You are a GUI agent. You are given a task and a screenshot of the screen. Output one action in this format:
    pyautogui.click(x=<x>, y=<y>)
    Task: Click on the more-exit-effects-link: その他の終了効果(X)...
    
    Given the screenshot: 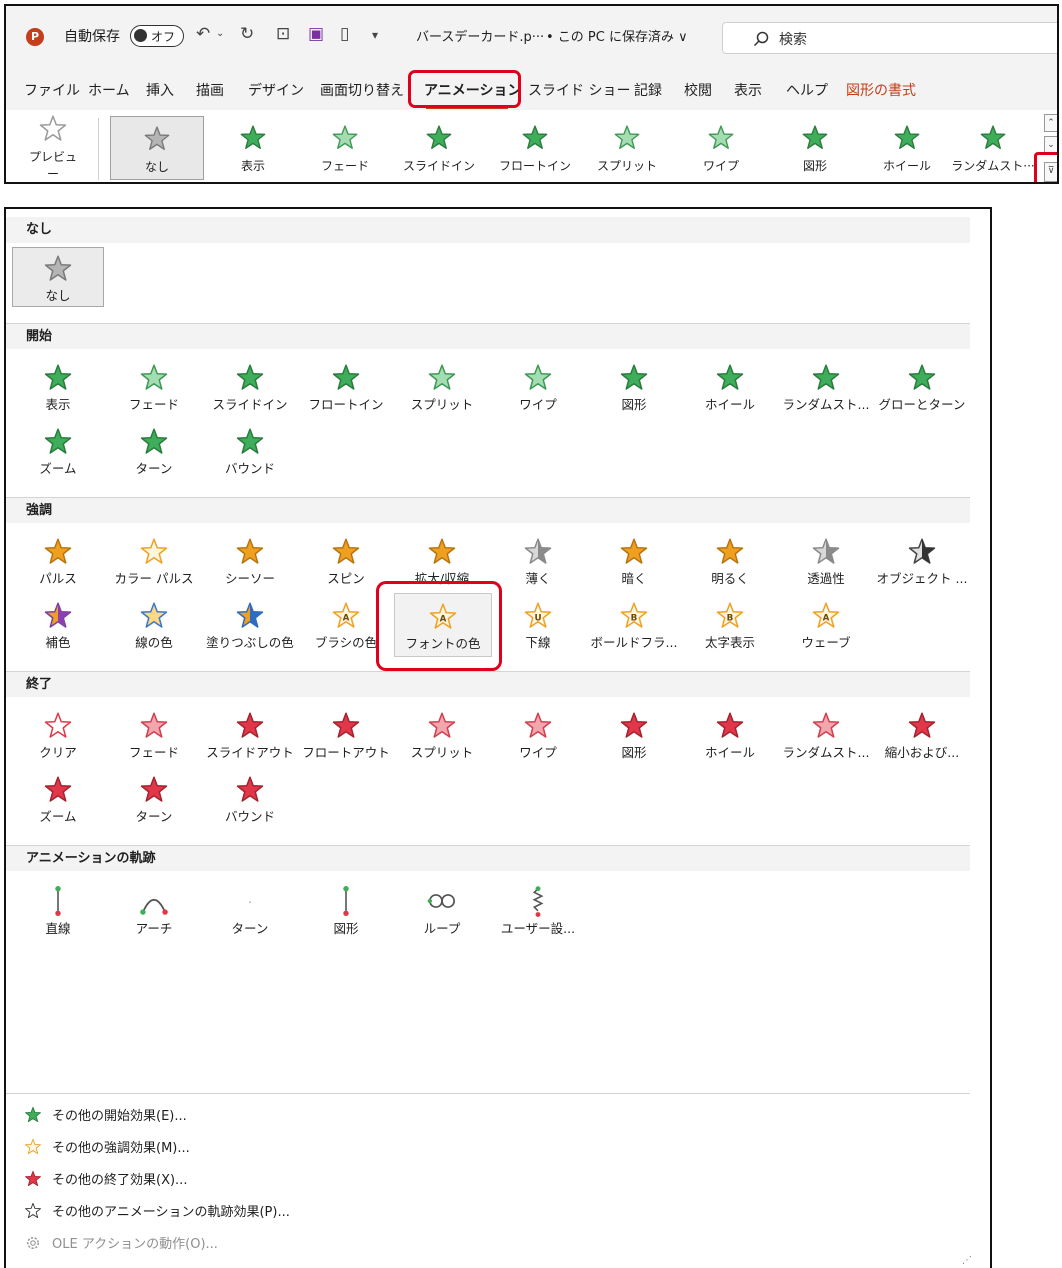 What is the action you would take?
    pyautogui.click(x=105, y=1183)
    